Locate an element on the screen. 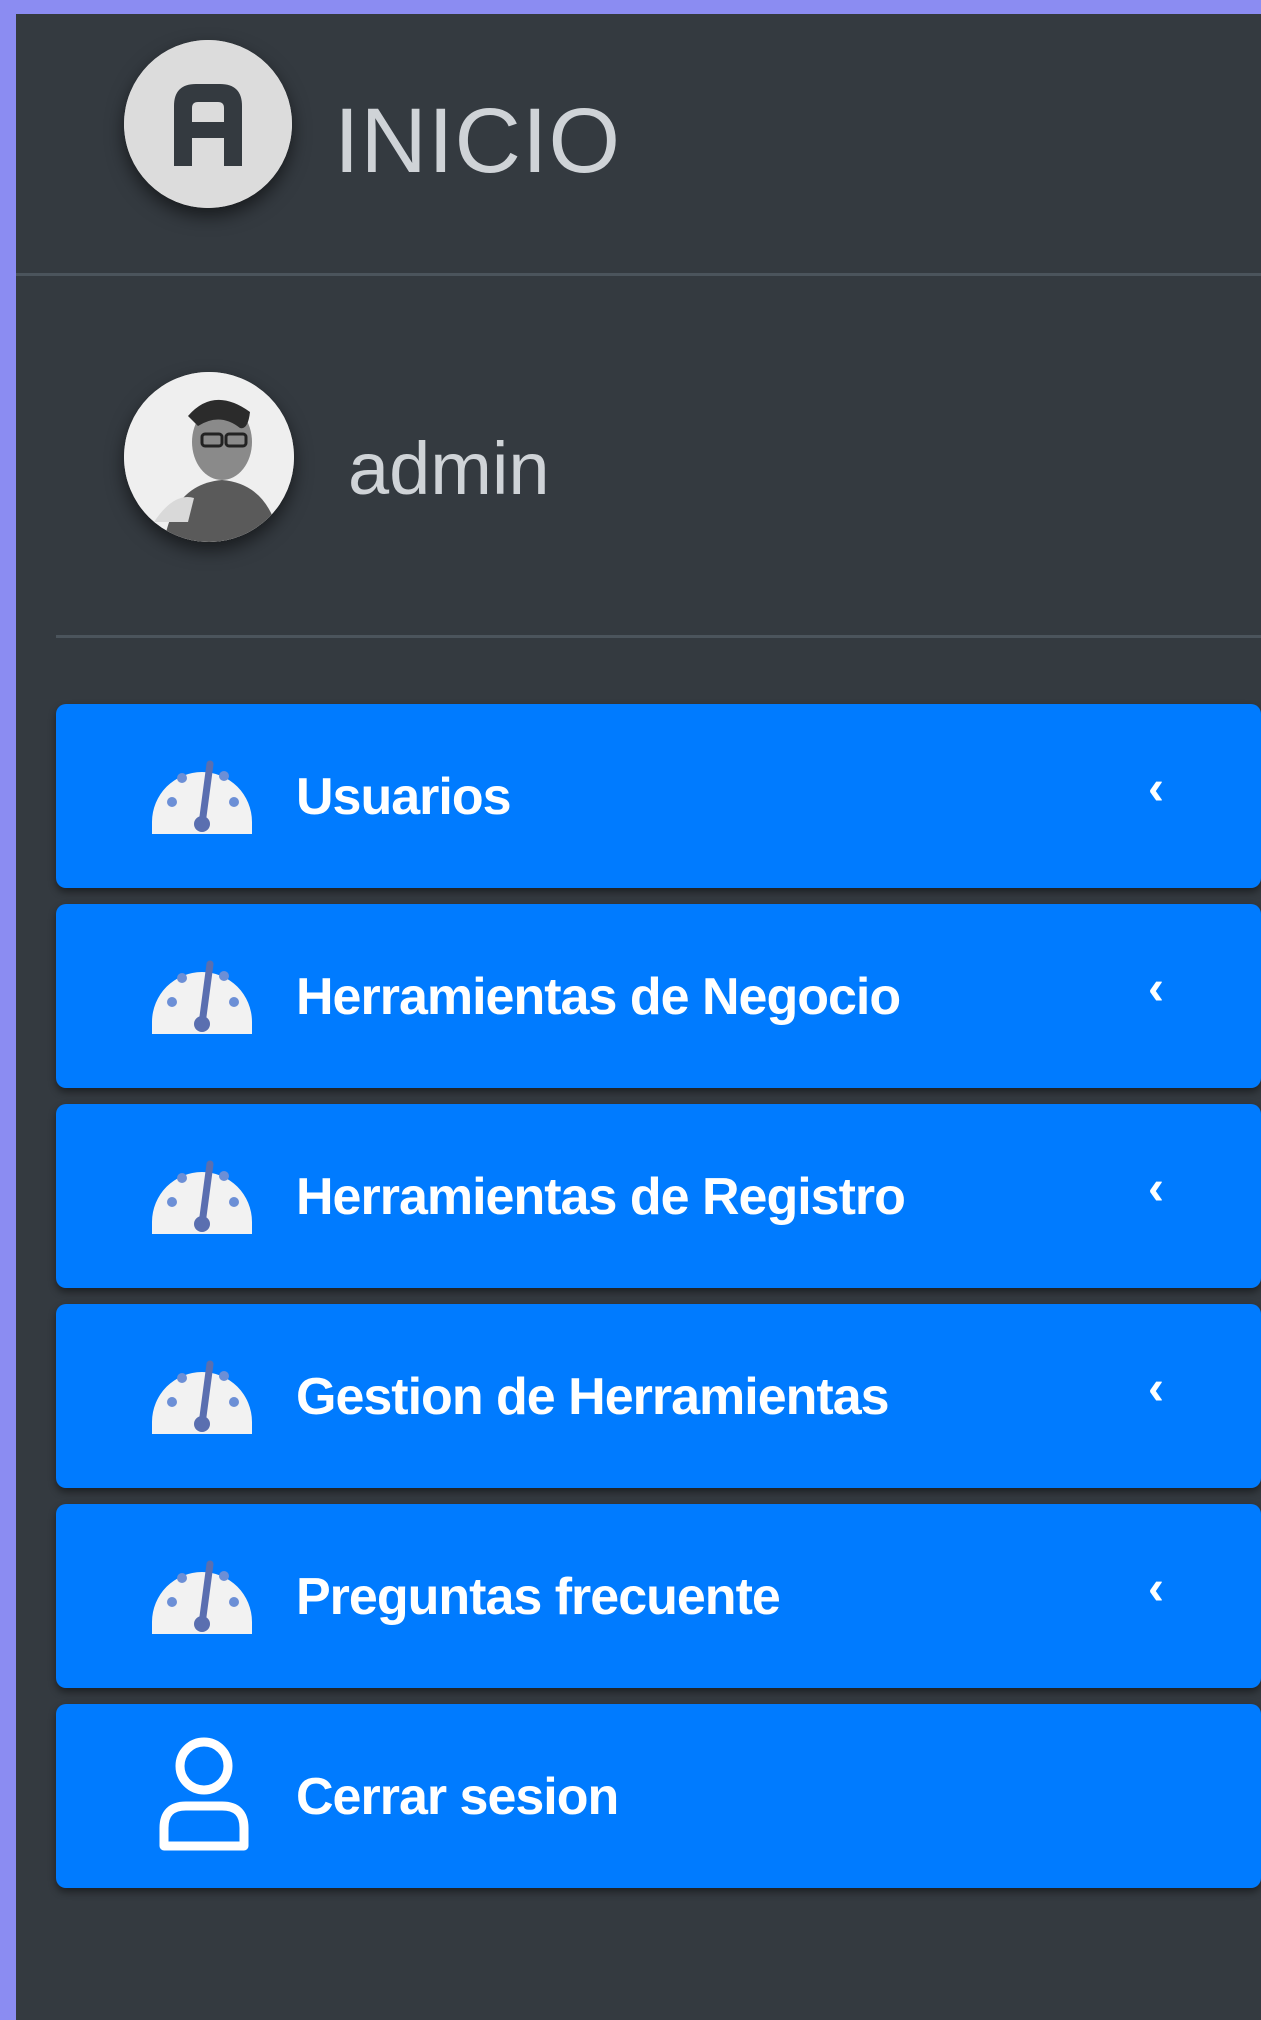 Image resolution: width=1261 pixels, height=2020 pixels. user-outline-icon is located at coordinates (204, 1794).